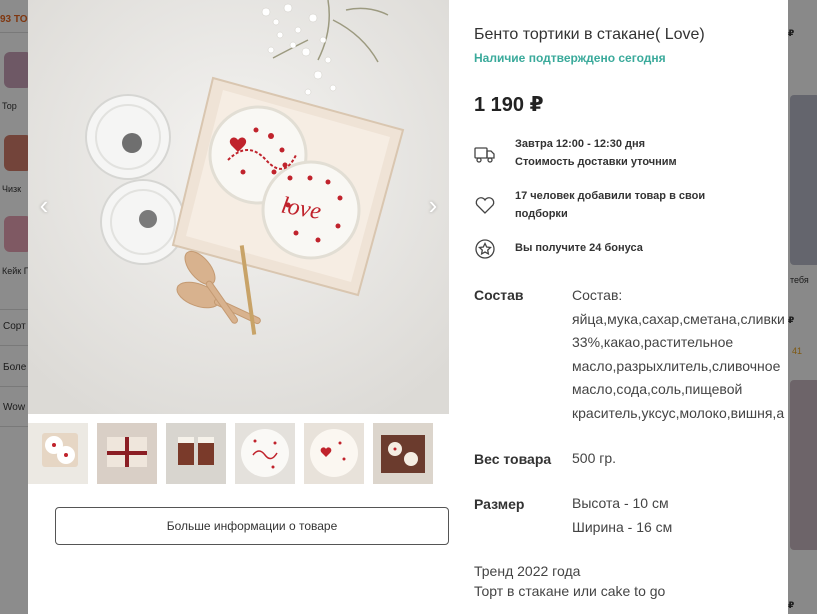 The width and height of the screenshot is (817, 614). What do you see at coordinates (485, 205) in the screenshot?
I see `heart-icon` at bounding box center [485, 205].